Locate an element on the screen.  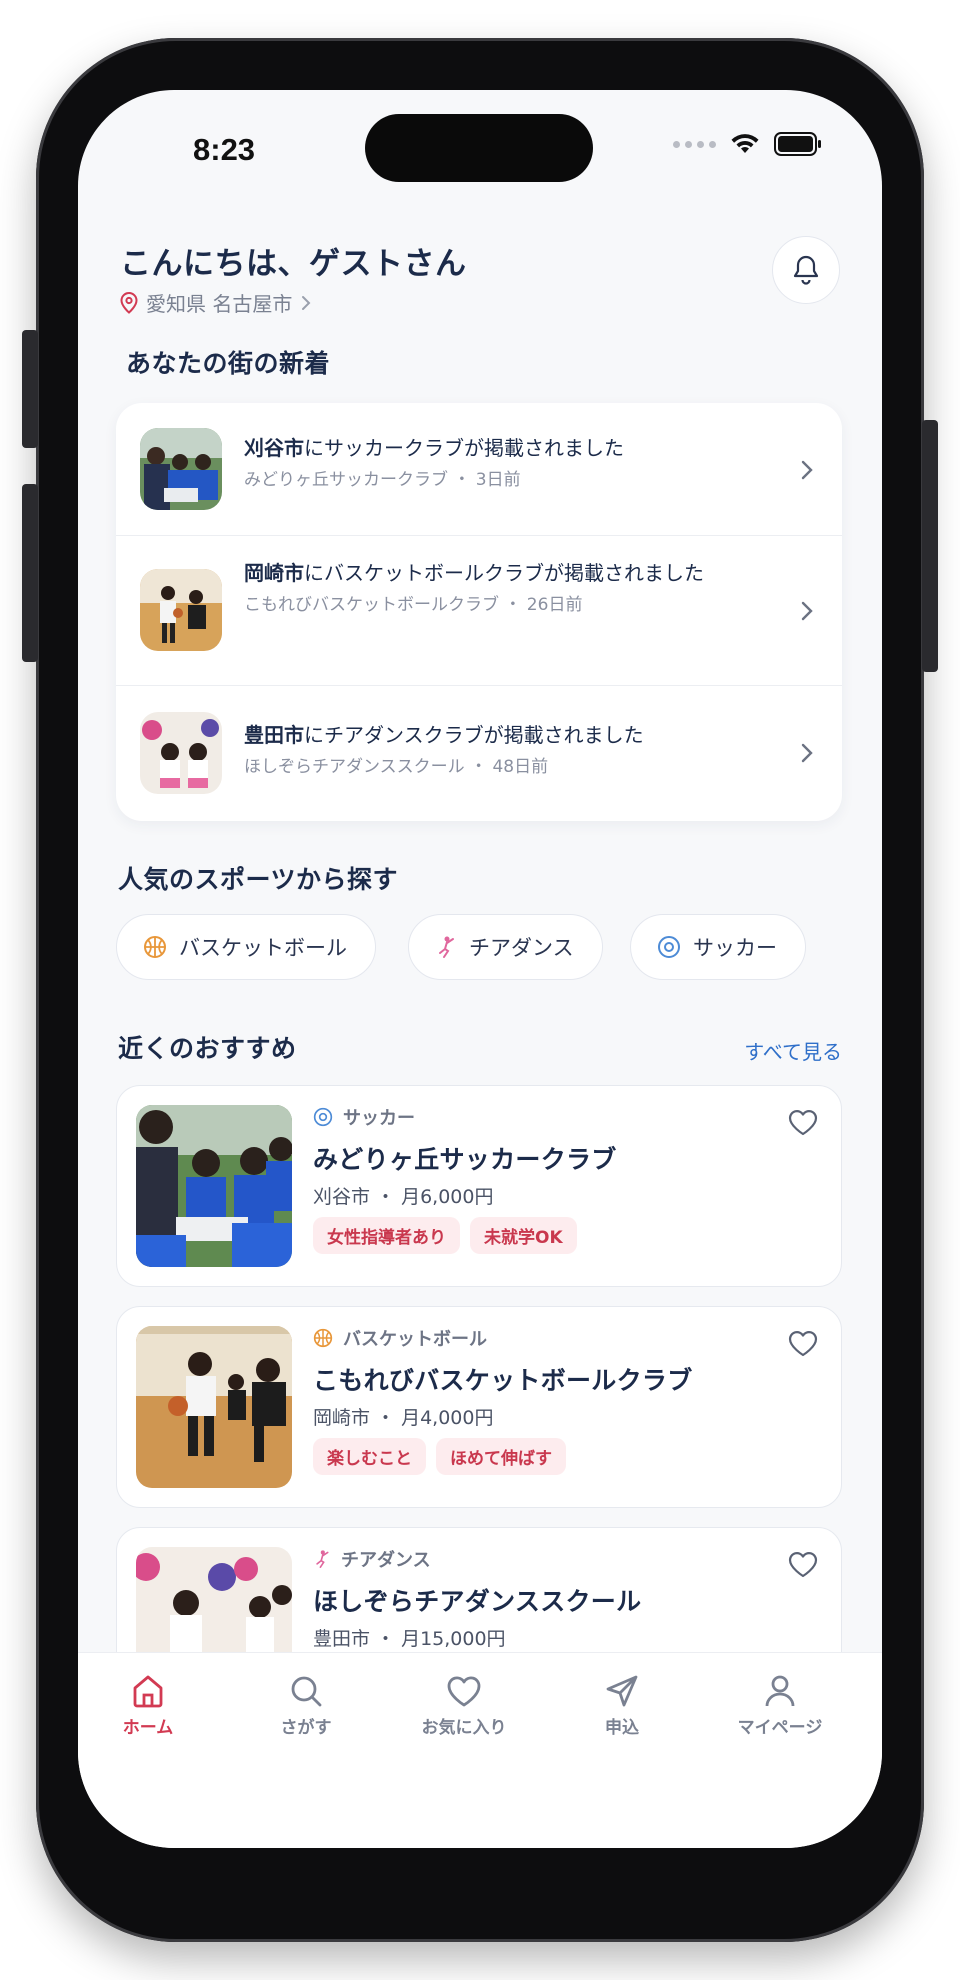
sport-chip-basketball: バスケットボール is located at coordinates (246, 947).